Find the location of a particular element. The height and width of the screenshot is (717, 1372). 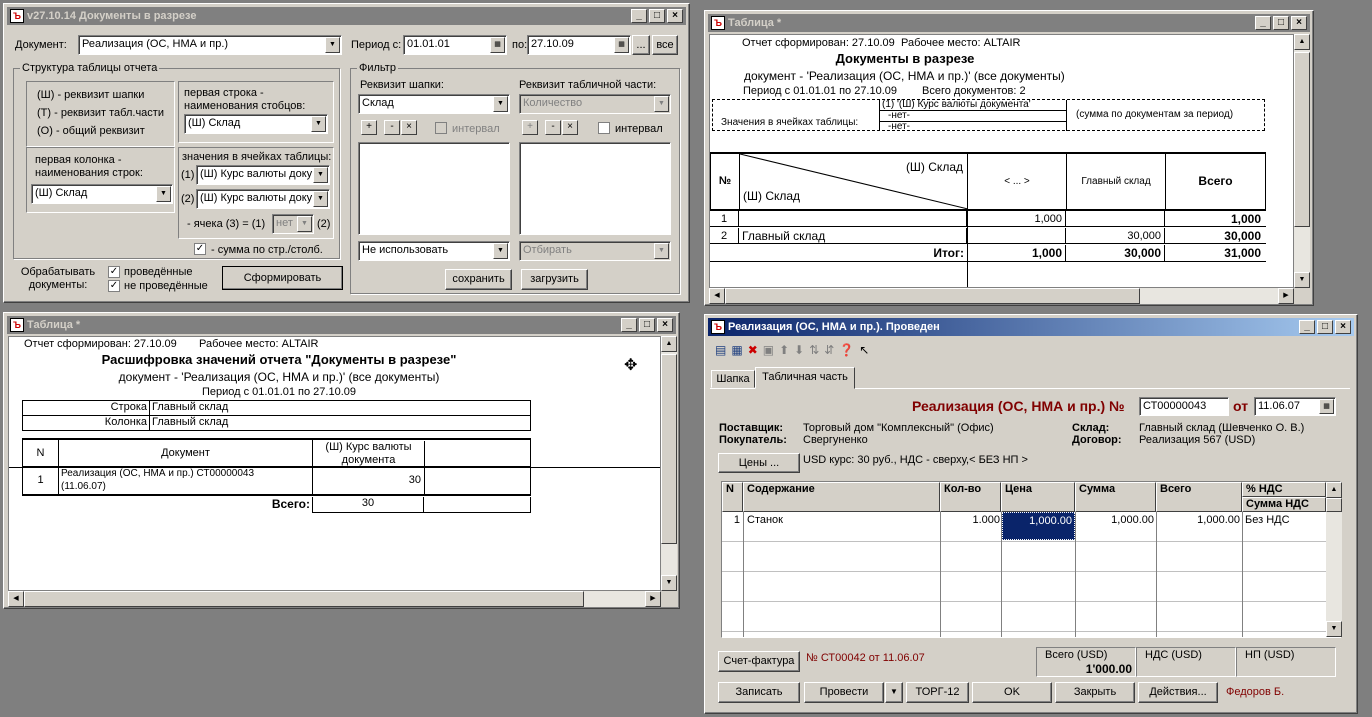

close-button: Закрыть is located at coordinates (1095, 692).